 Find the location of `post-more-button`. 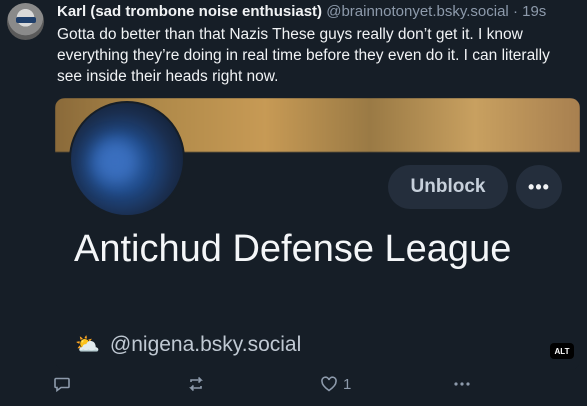

post-more-button is located at coordinates (462, 384).